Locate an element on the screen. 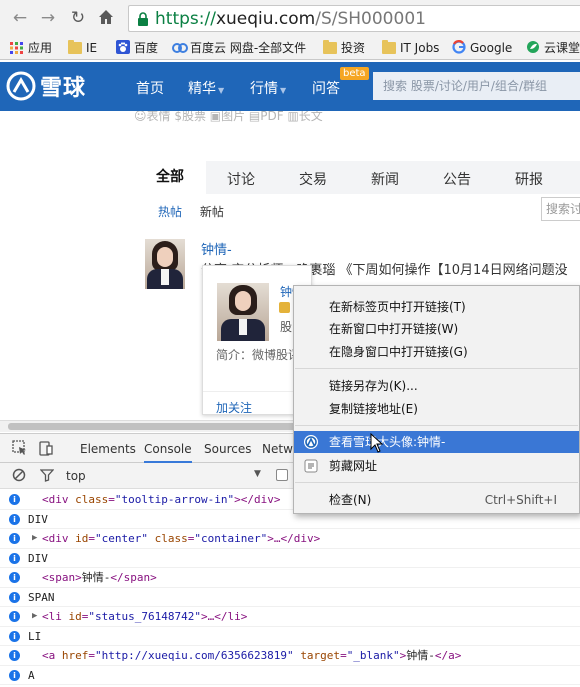  reload-icon: ↻ is located at coordinates (78, 18).